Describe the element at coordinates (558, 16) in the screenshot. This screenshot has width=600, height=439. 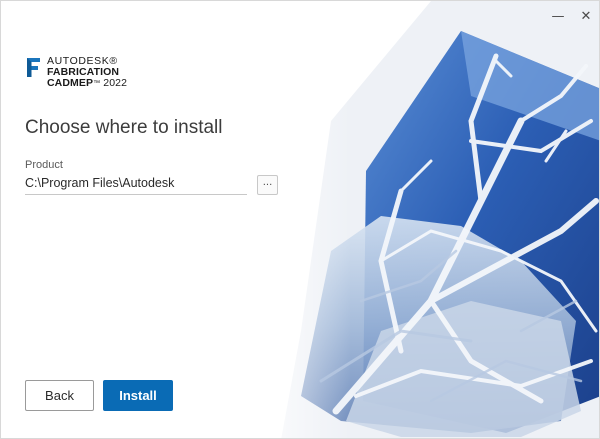
I see `minimize-button: —` at that location.